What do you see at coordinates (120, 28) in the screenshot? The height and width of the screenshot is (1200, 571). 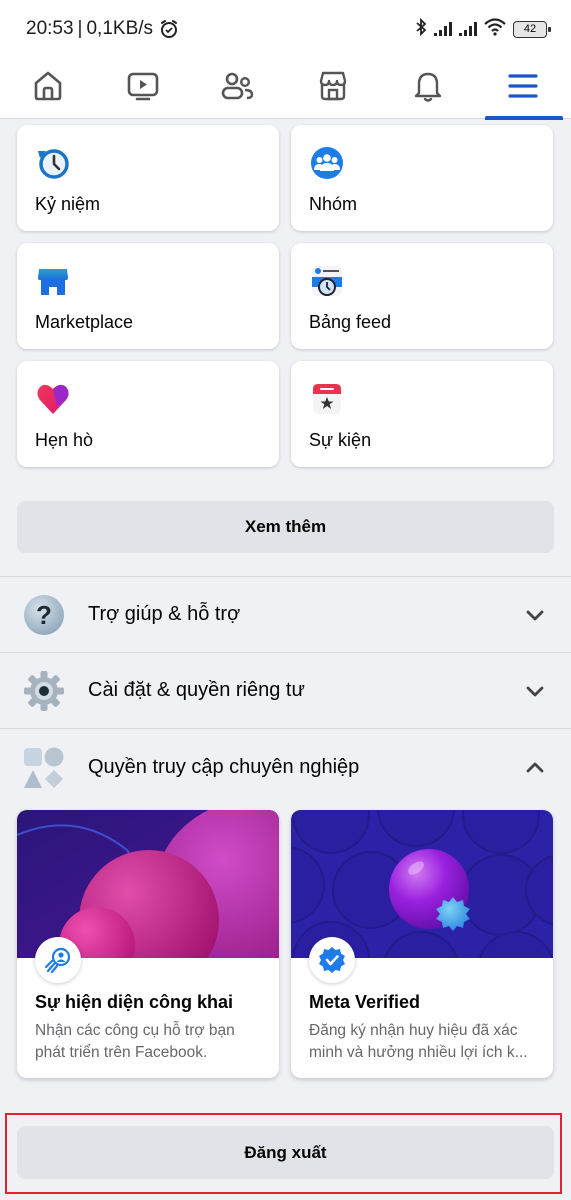 I see `network-speed: 0,1KB/s` at bounding box center [120, 28].